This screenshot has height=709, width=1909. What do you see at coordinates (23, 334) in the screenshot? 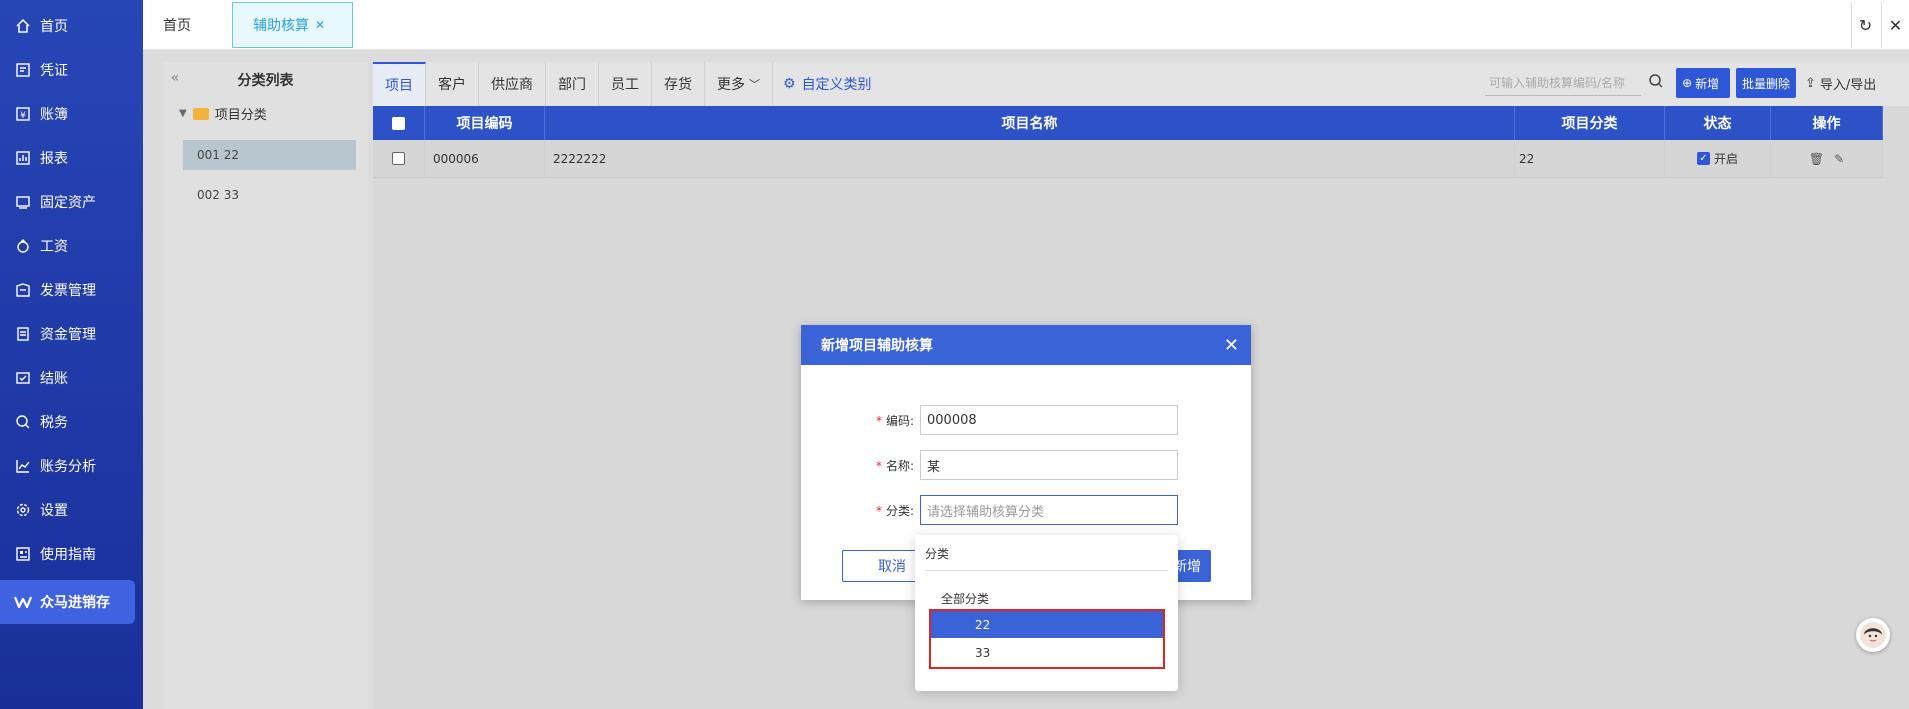
I see `fund-icon` at bounding box center [23, 334].